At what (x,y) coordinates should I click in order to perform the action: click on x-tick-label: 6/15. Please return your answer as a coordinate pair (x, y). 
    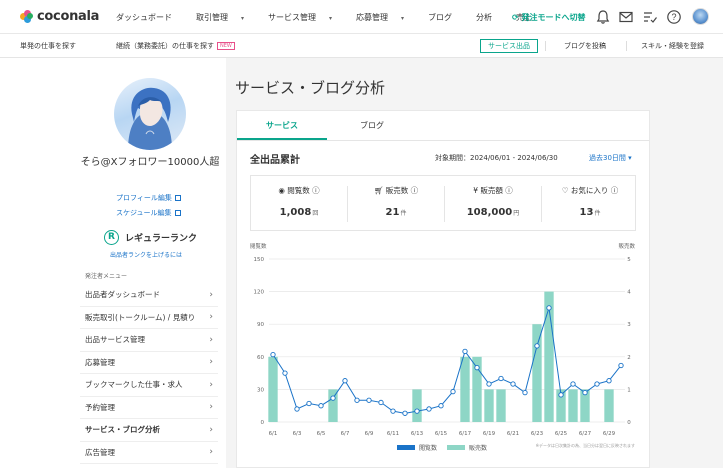
    Looking at the image, I should click on (441, 434).